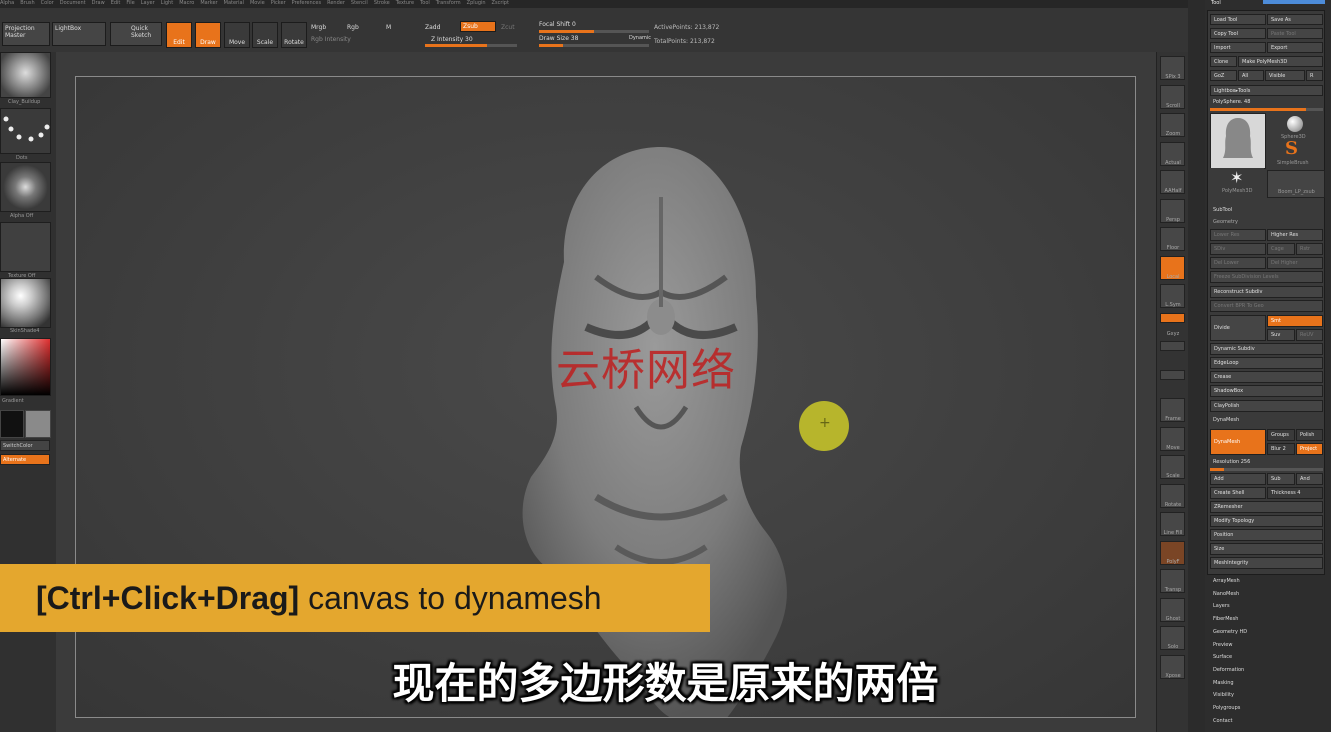  What do you see at coordinates (1266, 102) in the screenshot?
I see `current-tool-slider: PolySphere. 48` at bounding box center [1266, 102].